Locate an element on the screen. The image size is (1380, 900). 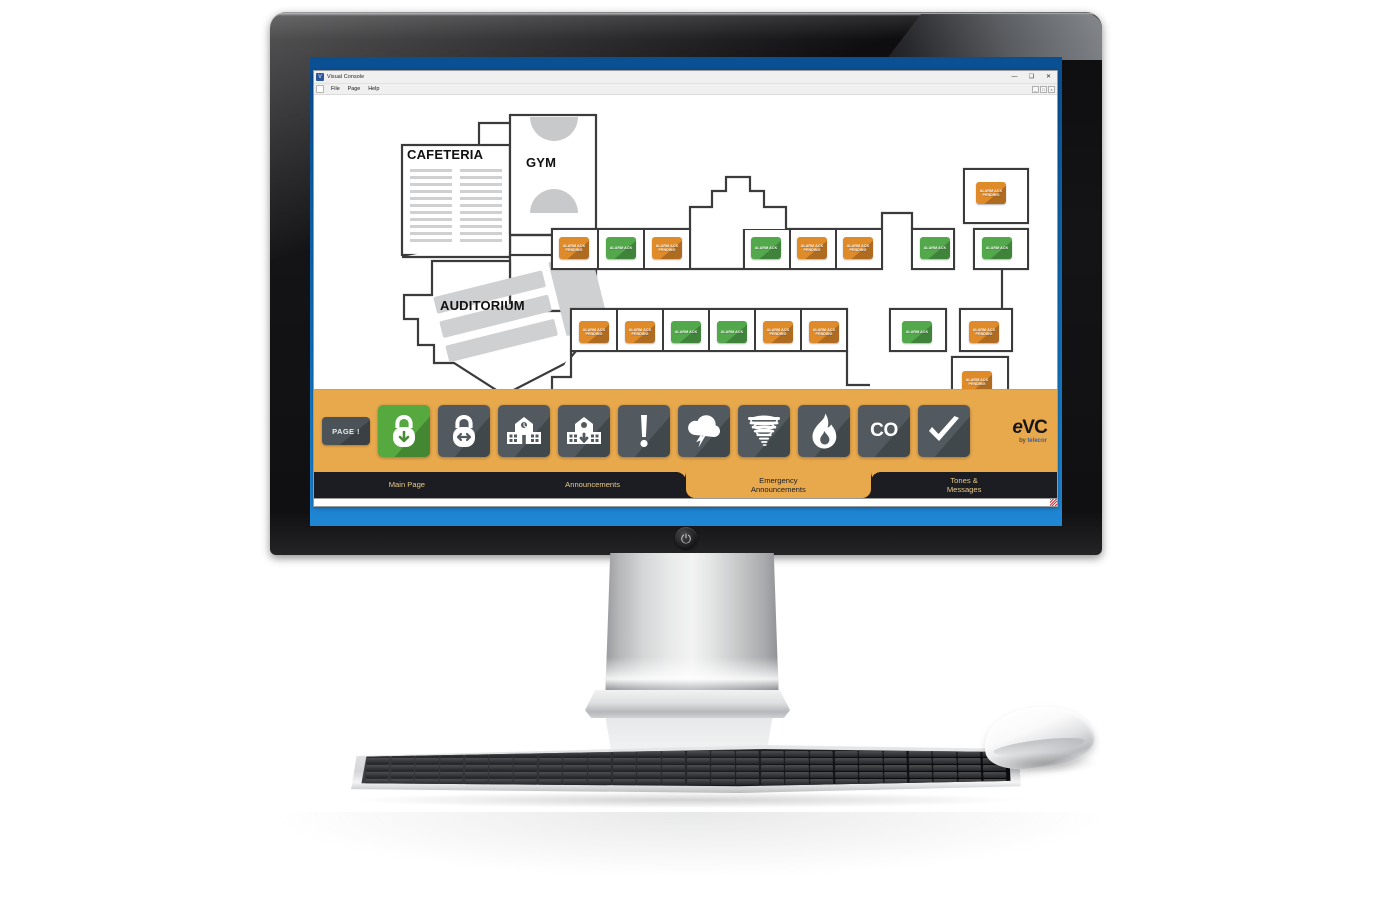
keyboard-shadow is located at coordinates (686, 800).